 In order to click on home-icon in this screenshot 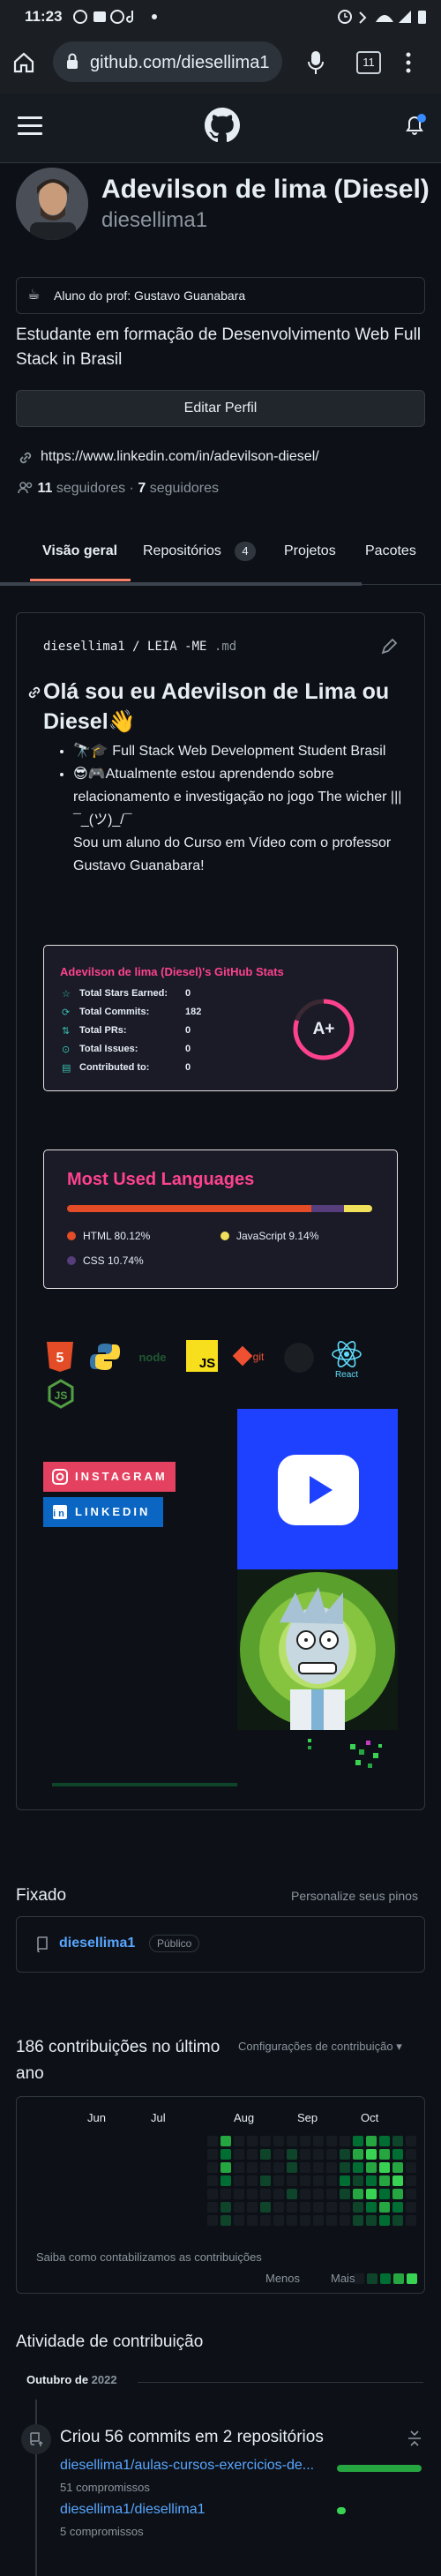, I will do `click(23, 63)`.